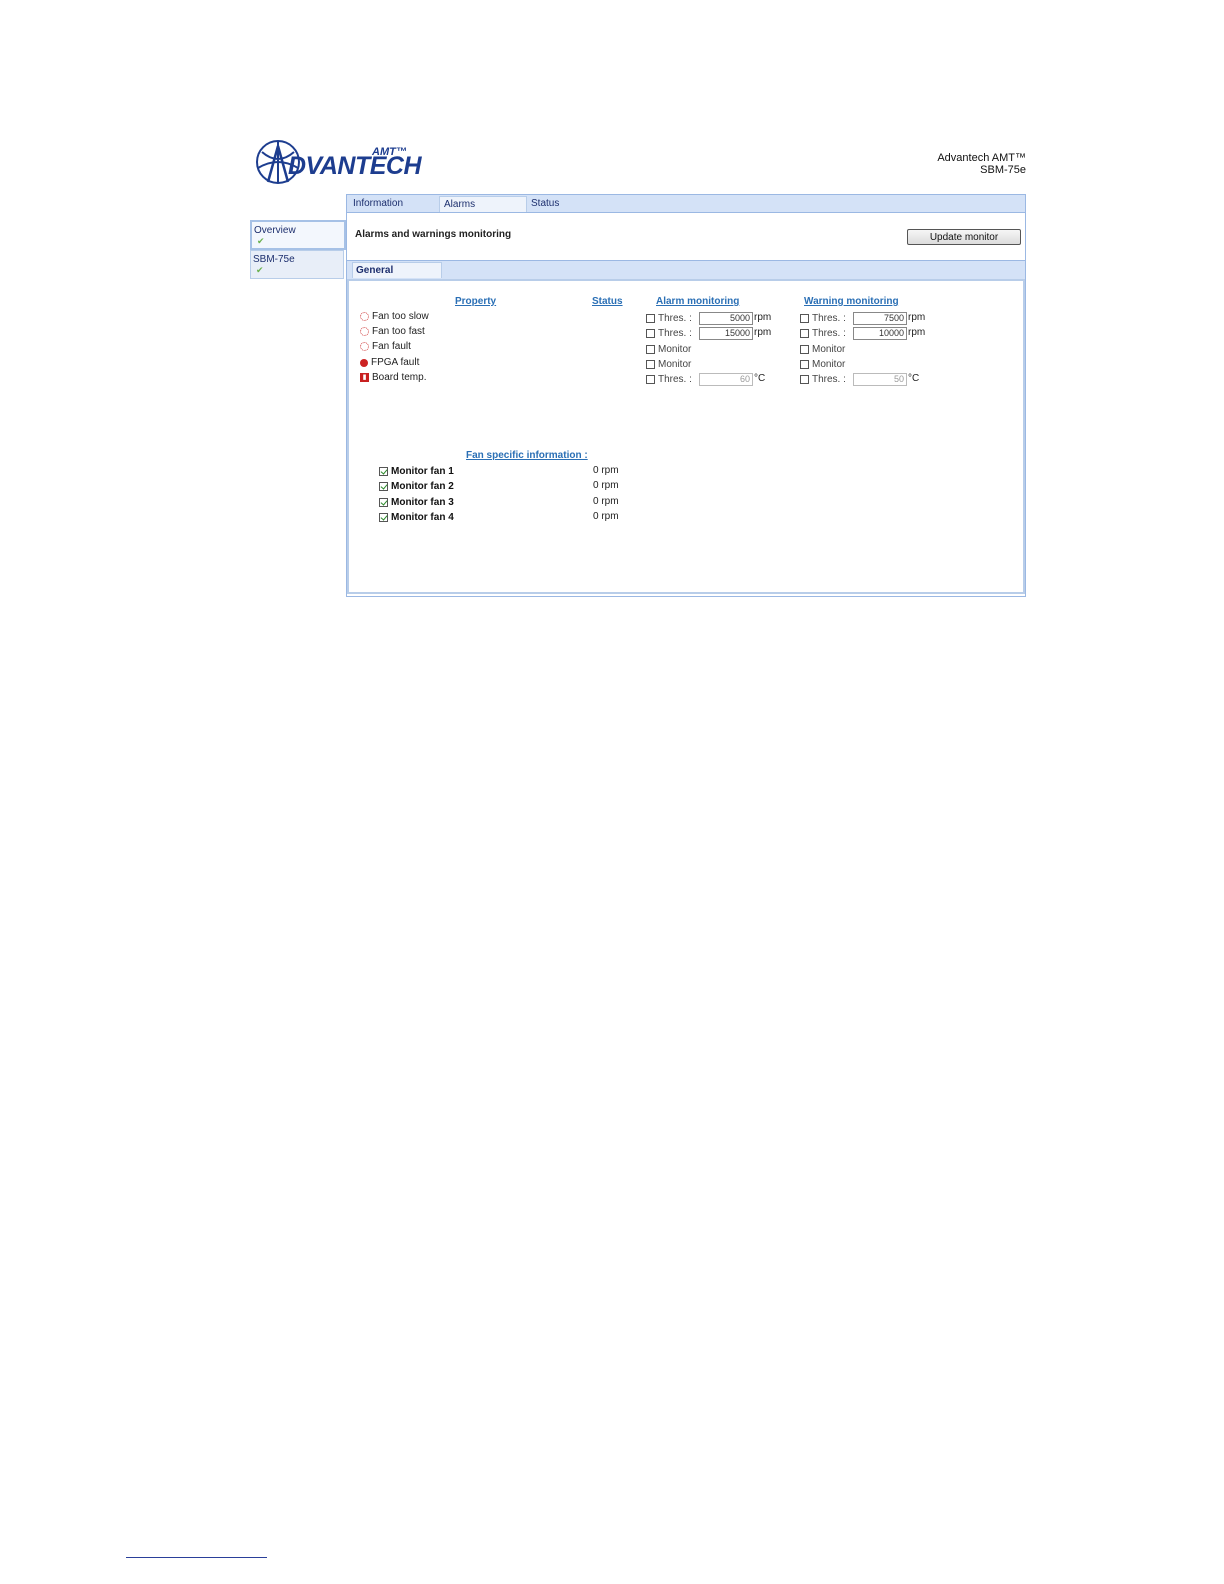  I want to click on alarm-fast-row: Thres. :, so click(669, 333).